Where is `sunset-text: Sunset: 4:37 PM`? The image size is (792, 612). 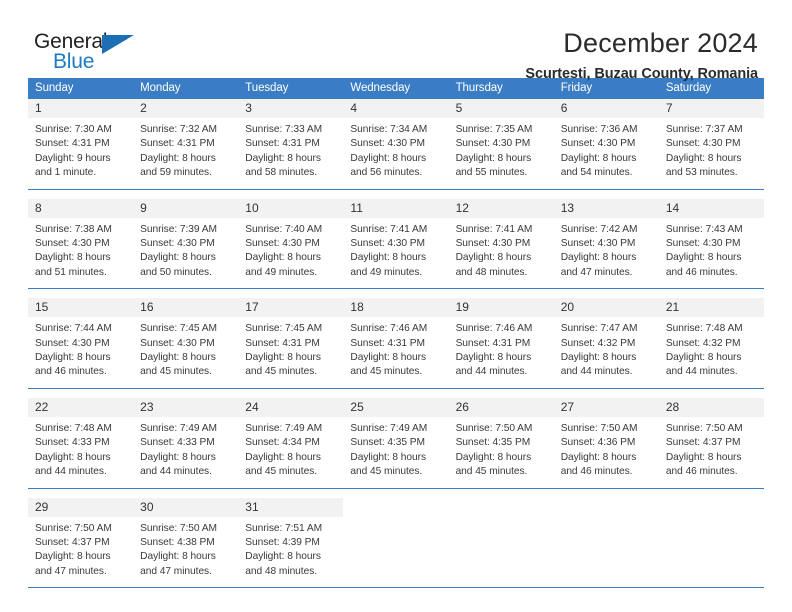
sunset-text: Sunset: 4:37 PM is located at coordinates (72, 542).